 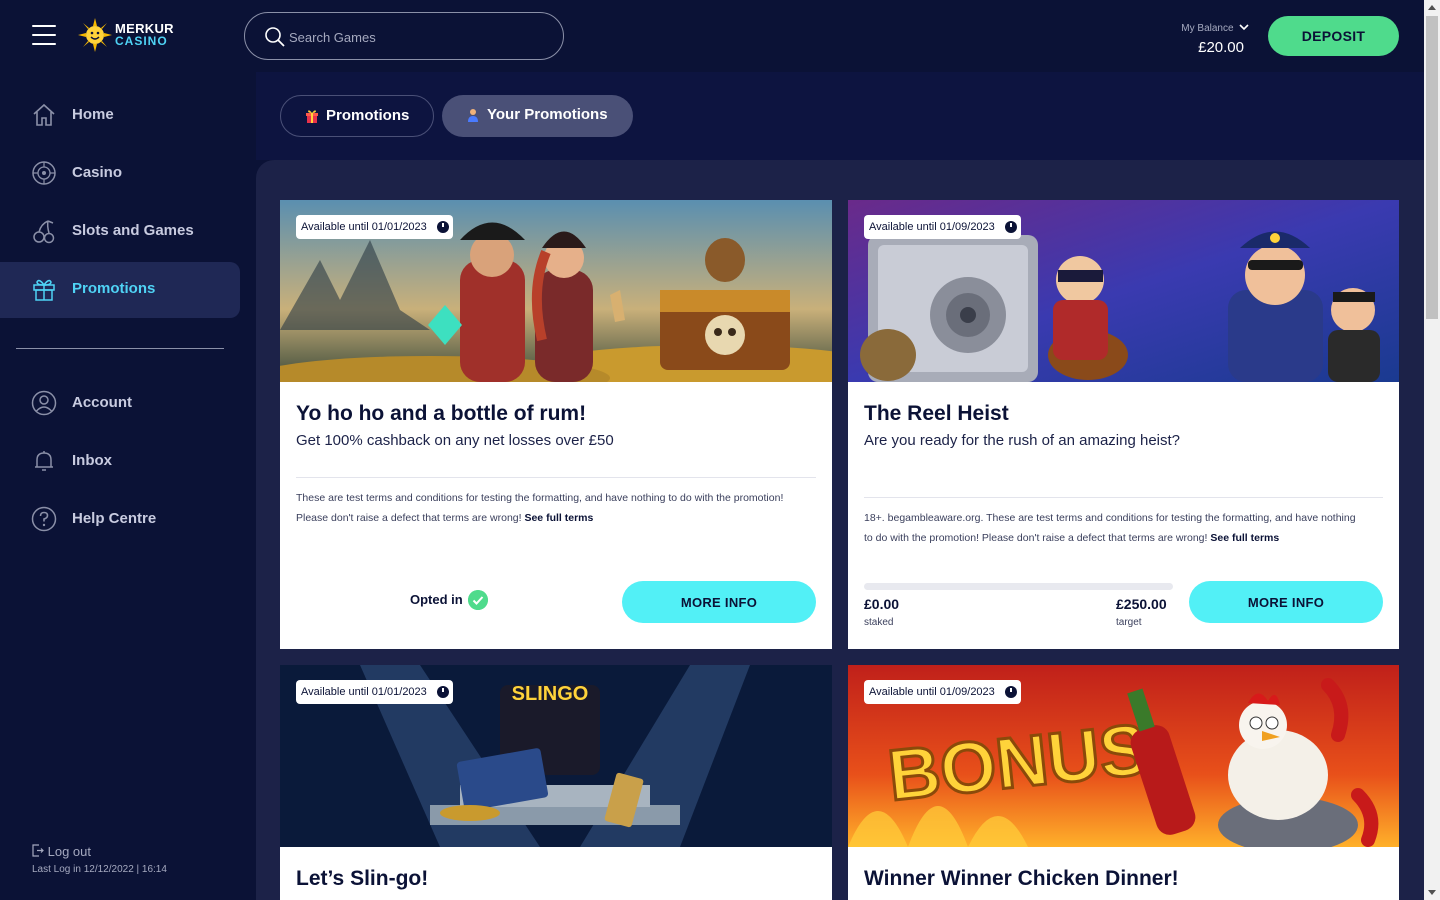 What do you see at coordinates (1141, 604) in the screenshot?
I see `target-value: £250.00` at bounding box center [1141, 604].